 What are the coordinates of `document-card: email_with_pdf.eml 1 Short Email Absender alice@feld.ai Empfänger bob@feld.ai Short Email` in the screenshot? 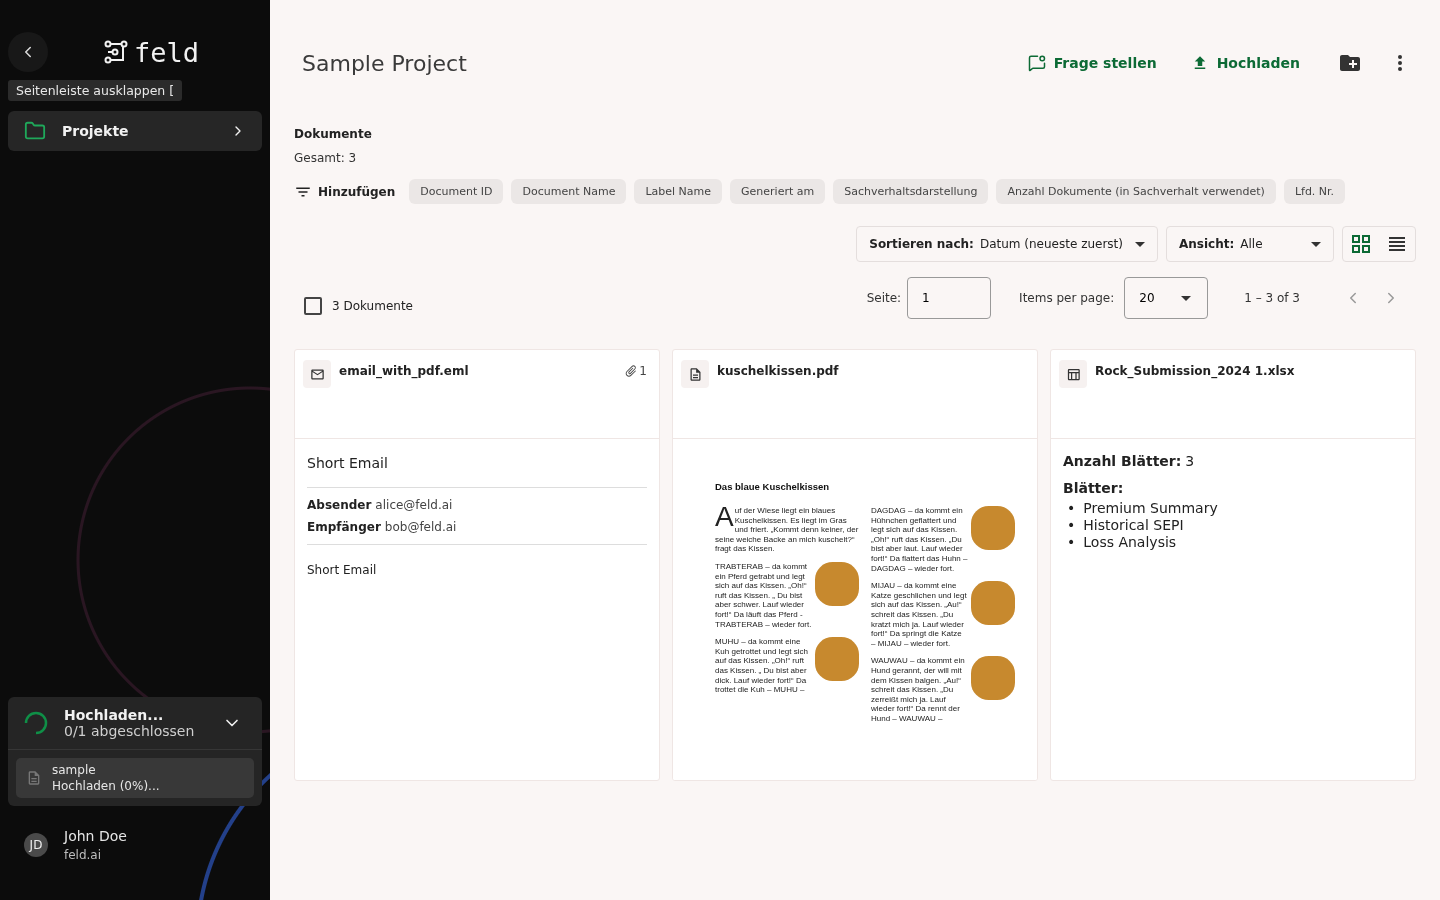 It's located at (477, 565).